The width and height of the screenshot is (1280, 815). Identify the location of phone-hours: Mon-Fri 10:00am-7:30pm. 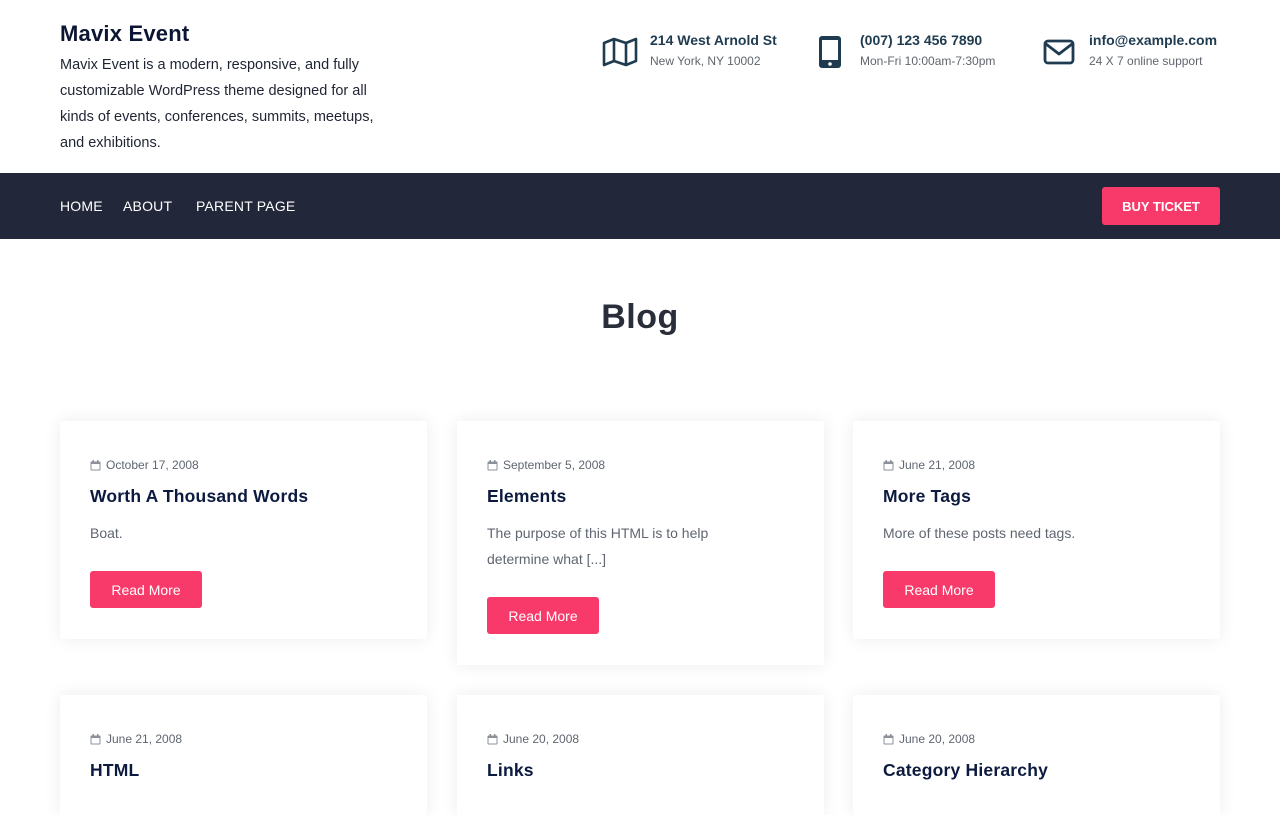
(928, 61).